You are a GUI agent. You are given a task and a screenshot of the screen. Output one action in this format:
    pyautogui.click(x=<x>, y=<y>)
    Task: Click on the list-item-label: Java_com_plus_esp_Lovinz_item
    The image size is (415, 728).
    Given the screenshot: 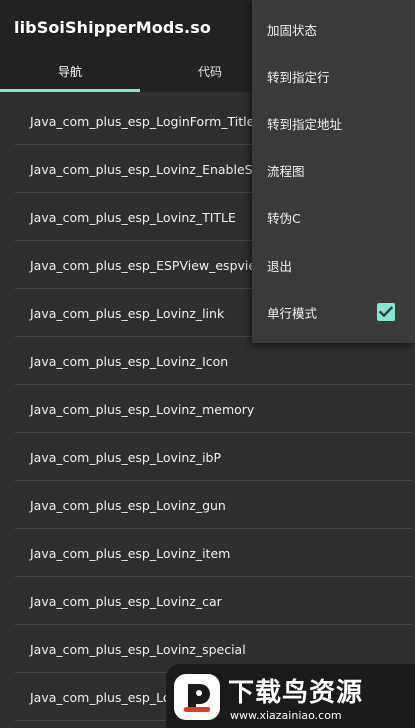 What is the action you would take?
    pyautogui.click(x=130, y=553)
    